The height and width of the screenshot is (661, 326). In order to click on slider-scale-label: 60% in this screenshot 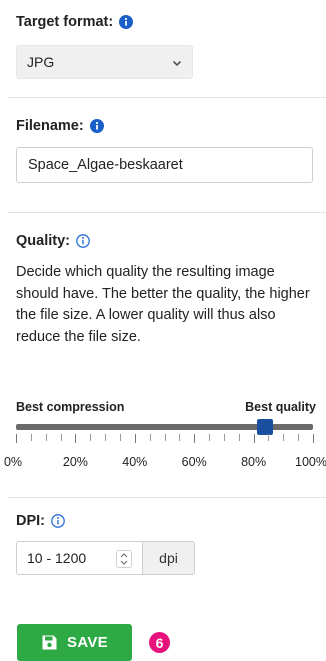, I will do `click(194, 462)`.